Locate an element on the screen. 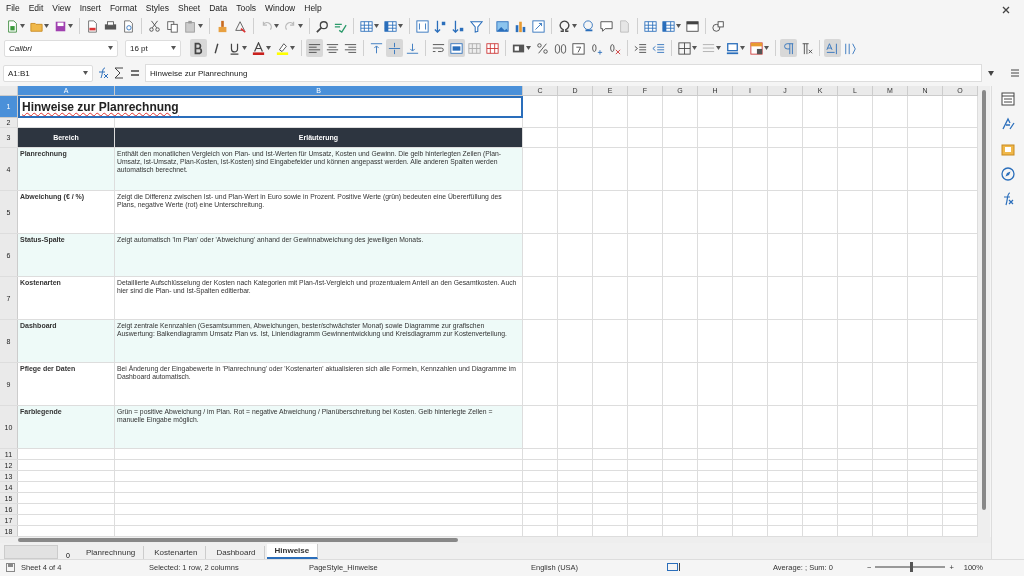 This screenshot has width=1024, height=576. sheet-title: Hinweise zur Planrechnung is located at coordinates (270, 107).